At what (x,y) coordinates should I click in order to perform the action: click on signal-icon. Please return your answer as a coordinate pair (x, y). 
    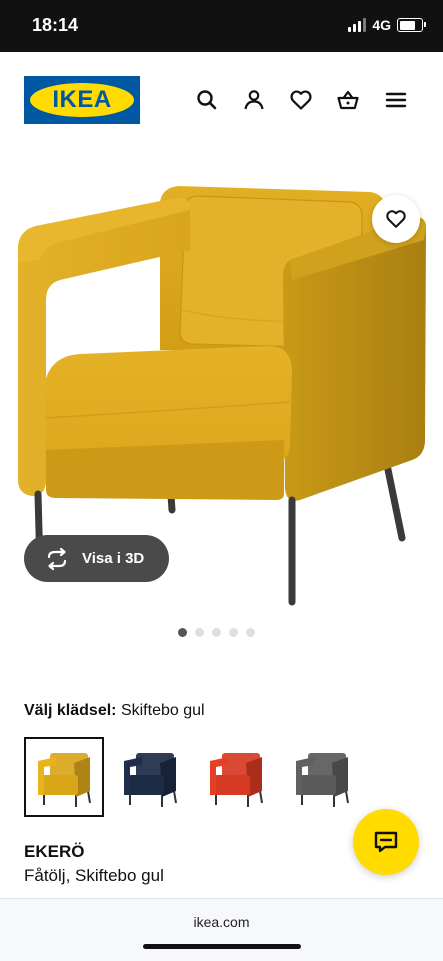
    Looking at the image, I should click on (357, 25).